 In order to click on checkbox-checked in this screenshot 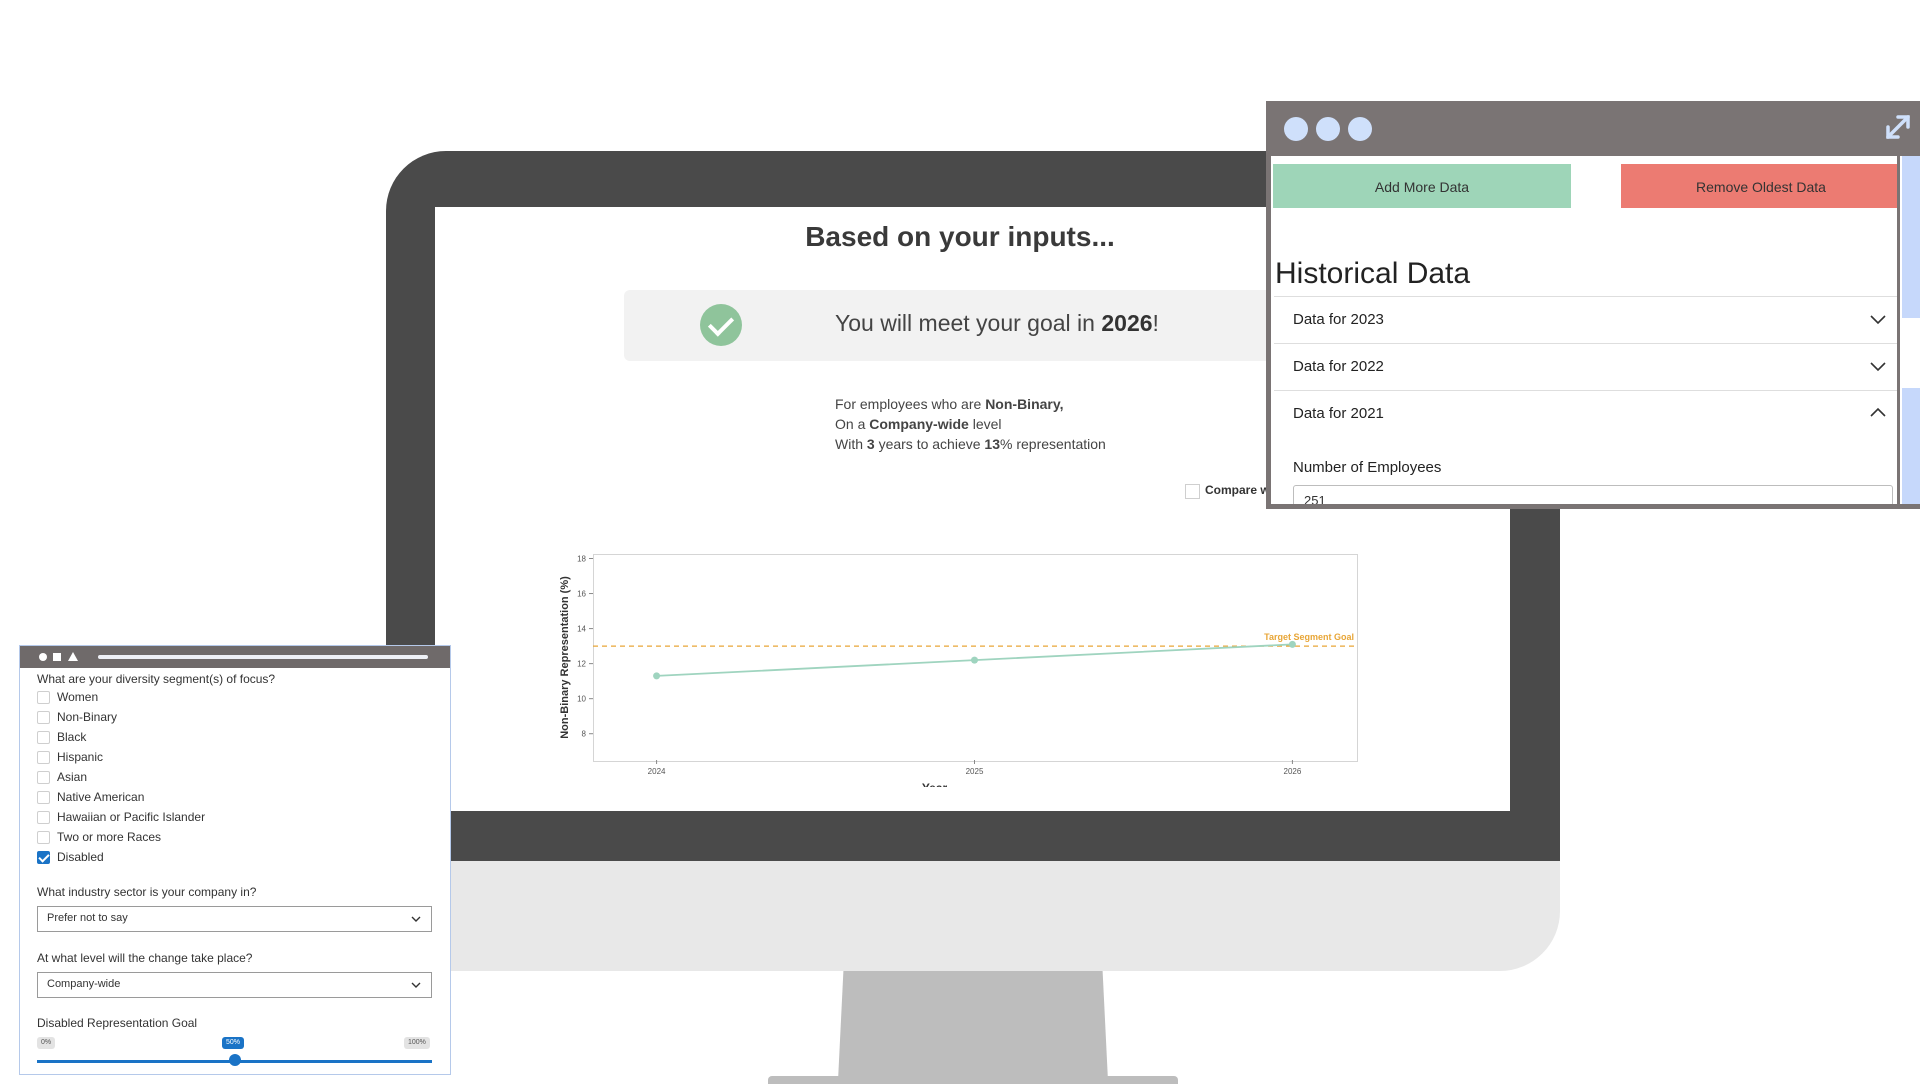, I will do `click(43, 857)`.